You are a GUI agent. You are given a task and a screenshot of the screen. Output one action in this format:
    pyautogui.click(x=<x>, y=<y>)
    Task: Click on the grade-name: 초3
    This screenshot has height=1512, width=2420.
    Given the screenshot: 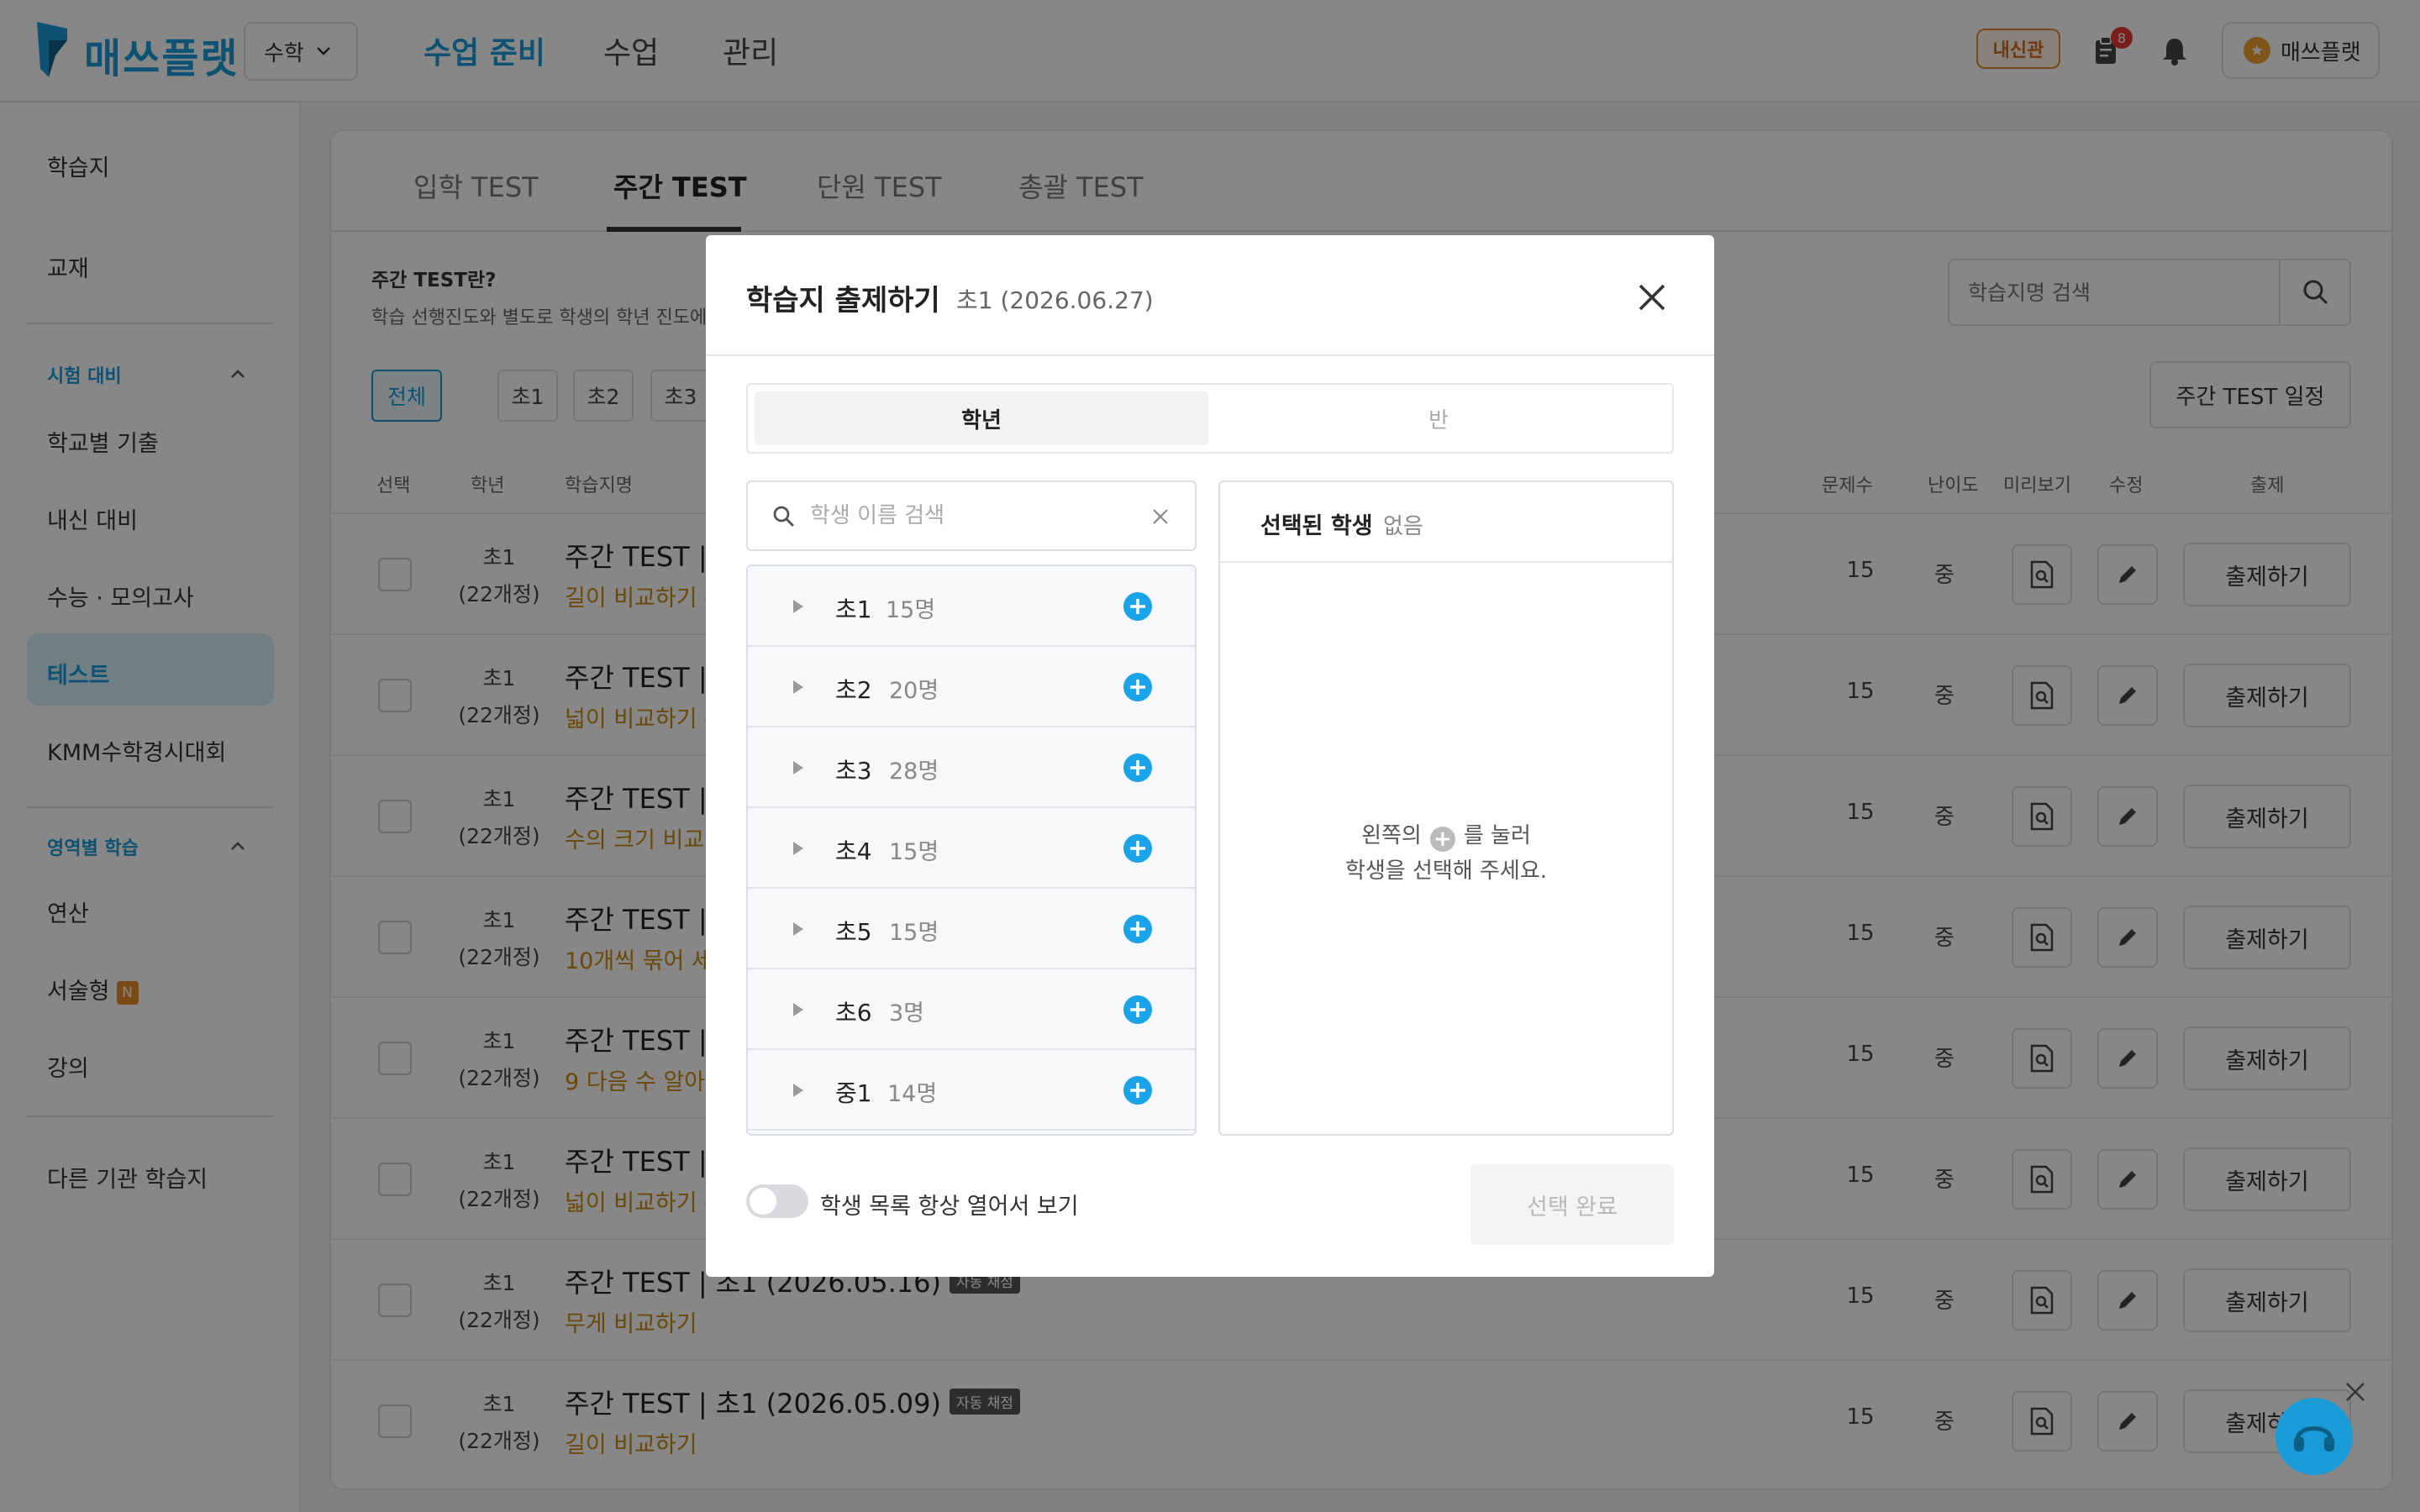 What is the action you would take?
    pyautogui.click(x=854, y=771)
    